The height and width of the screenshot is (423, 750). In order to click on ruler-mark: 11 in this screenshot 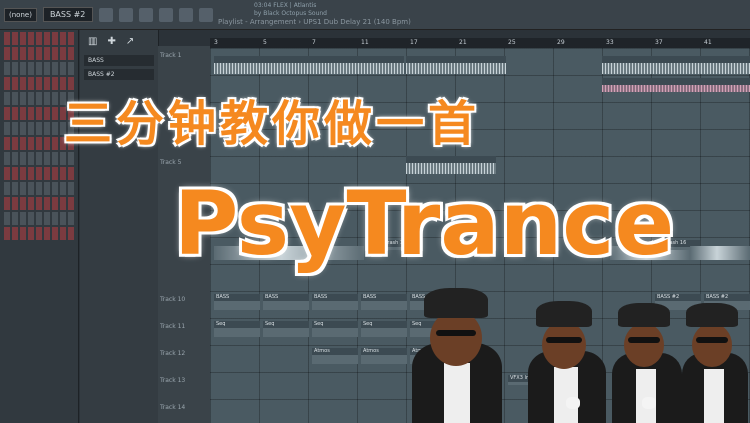, I will do `click(365, 42)`.